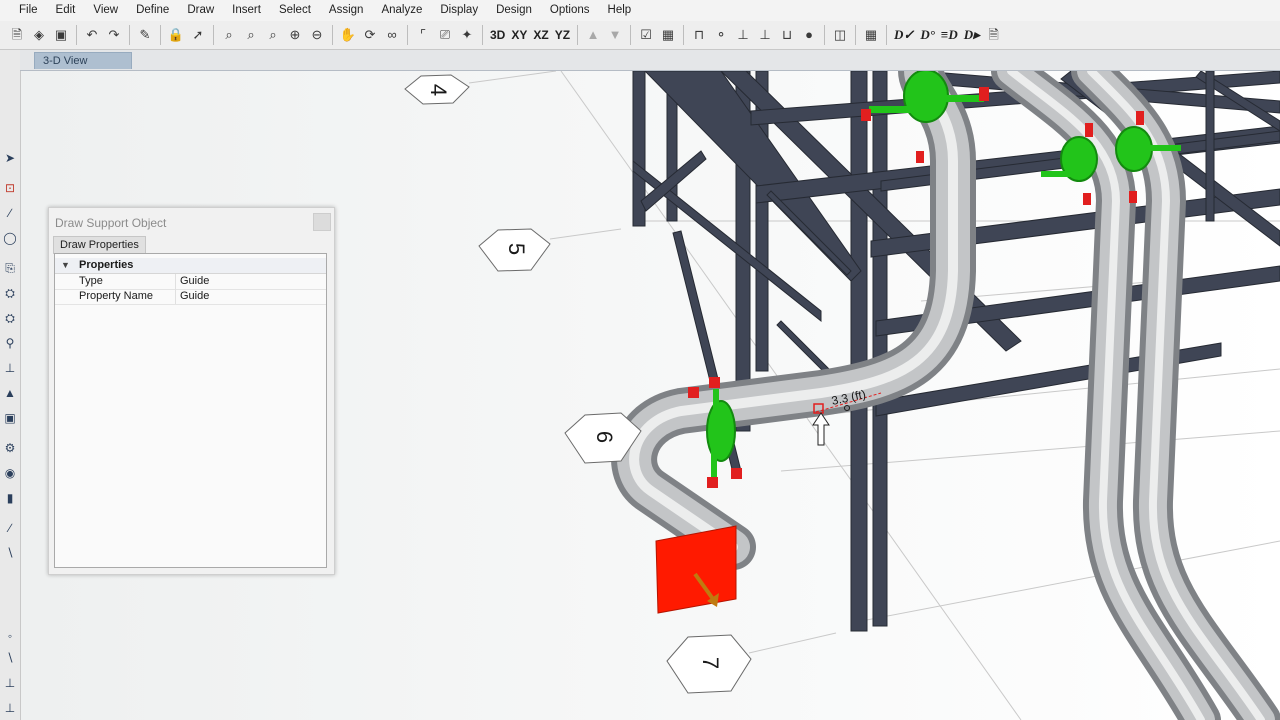 The height and width of the screenshot is (720, 1280). What do you see at coordinates (99, 245) in the screenshot?
I see `tab-draw-properties: Draw Properties` at bounding box center [99, 245].